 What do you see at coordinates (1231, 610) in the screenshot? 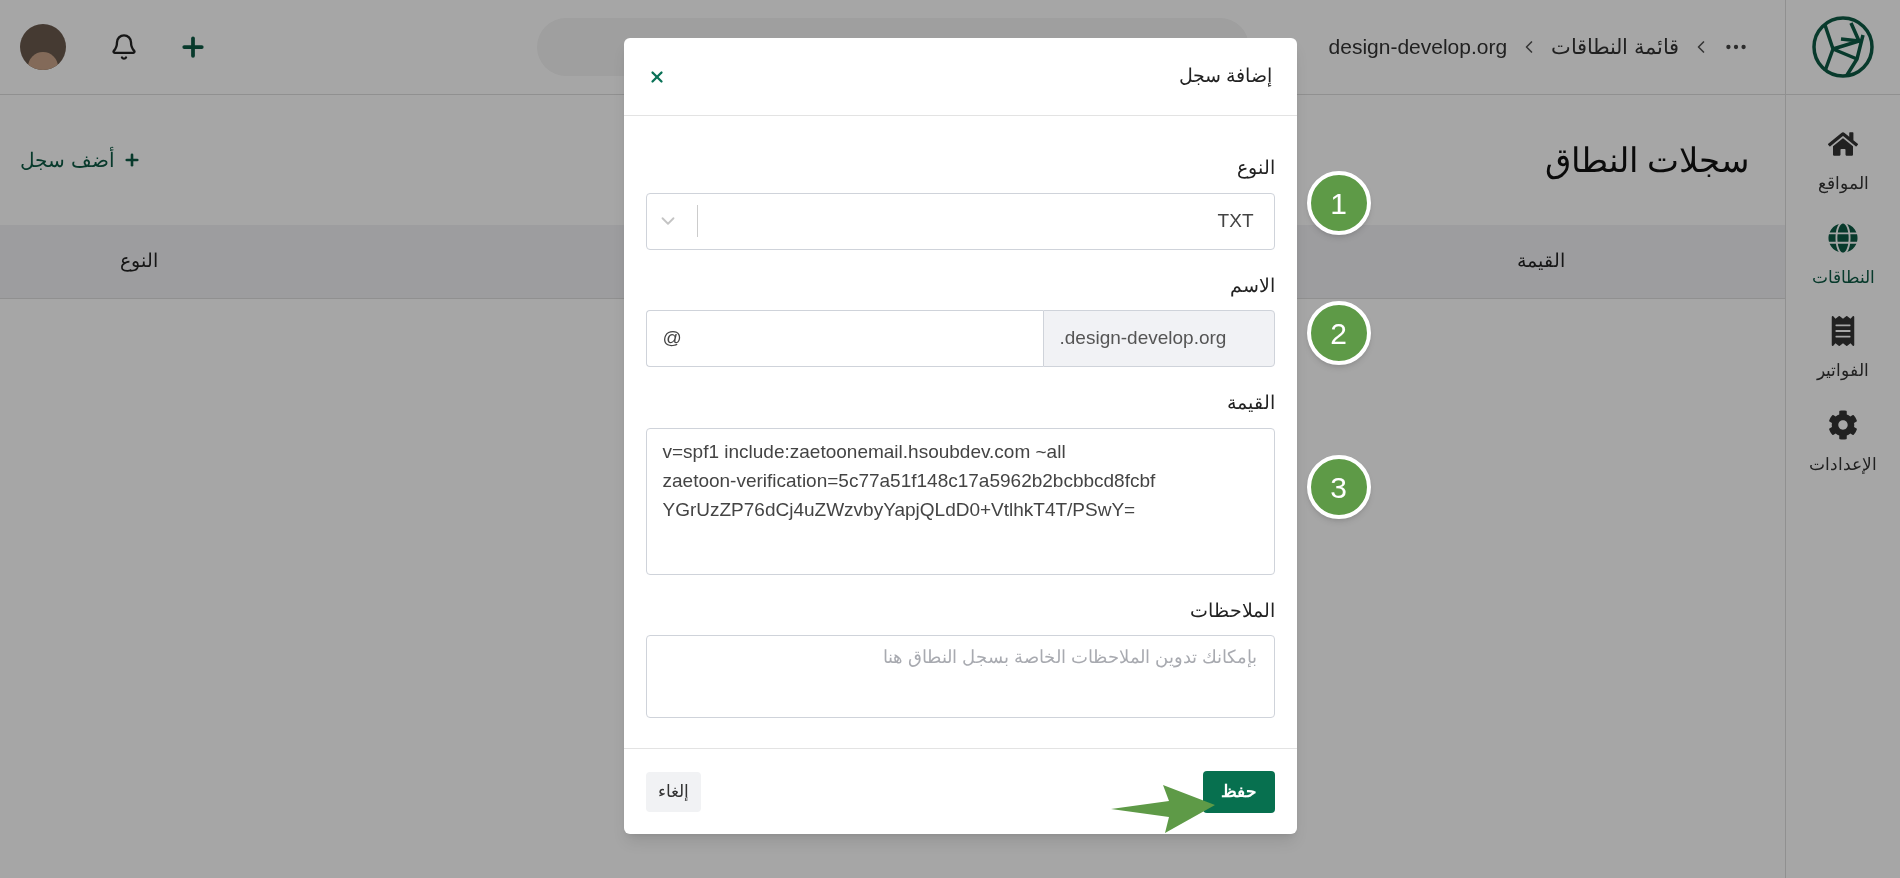
I see `field-label: الملاحظات` at bounding box center [1231, 610].